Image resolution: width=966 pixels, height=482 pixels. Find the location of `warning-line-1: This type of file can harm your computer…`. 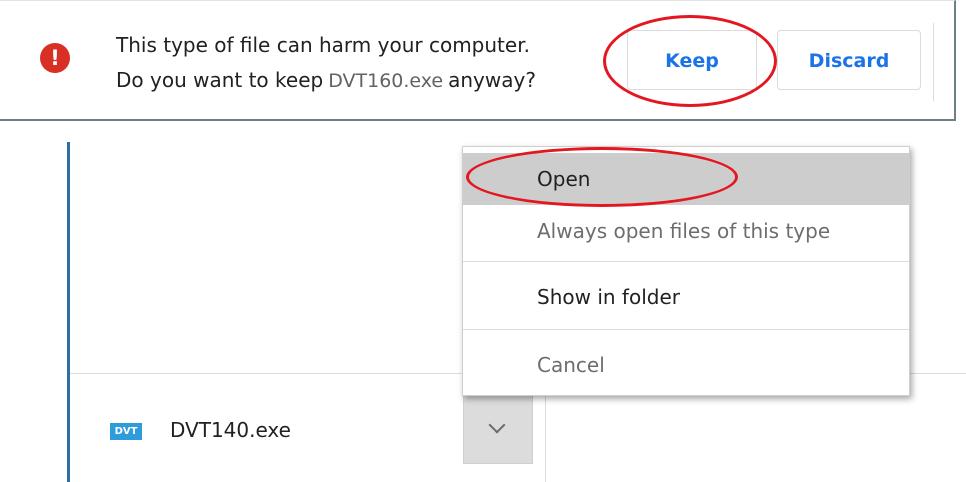

warning-line-1: This type of file can harm your computer… is located at coordinates (323, 45).